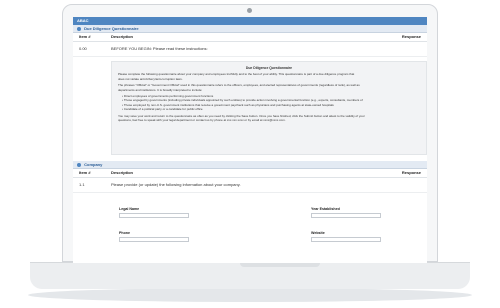 Image resolution: width=500 pixels, height=308 pixels. What do you see at coordinates (250, 295) in the screenshot?
I see `laptop-shadow` at bounding box center [250, 295].